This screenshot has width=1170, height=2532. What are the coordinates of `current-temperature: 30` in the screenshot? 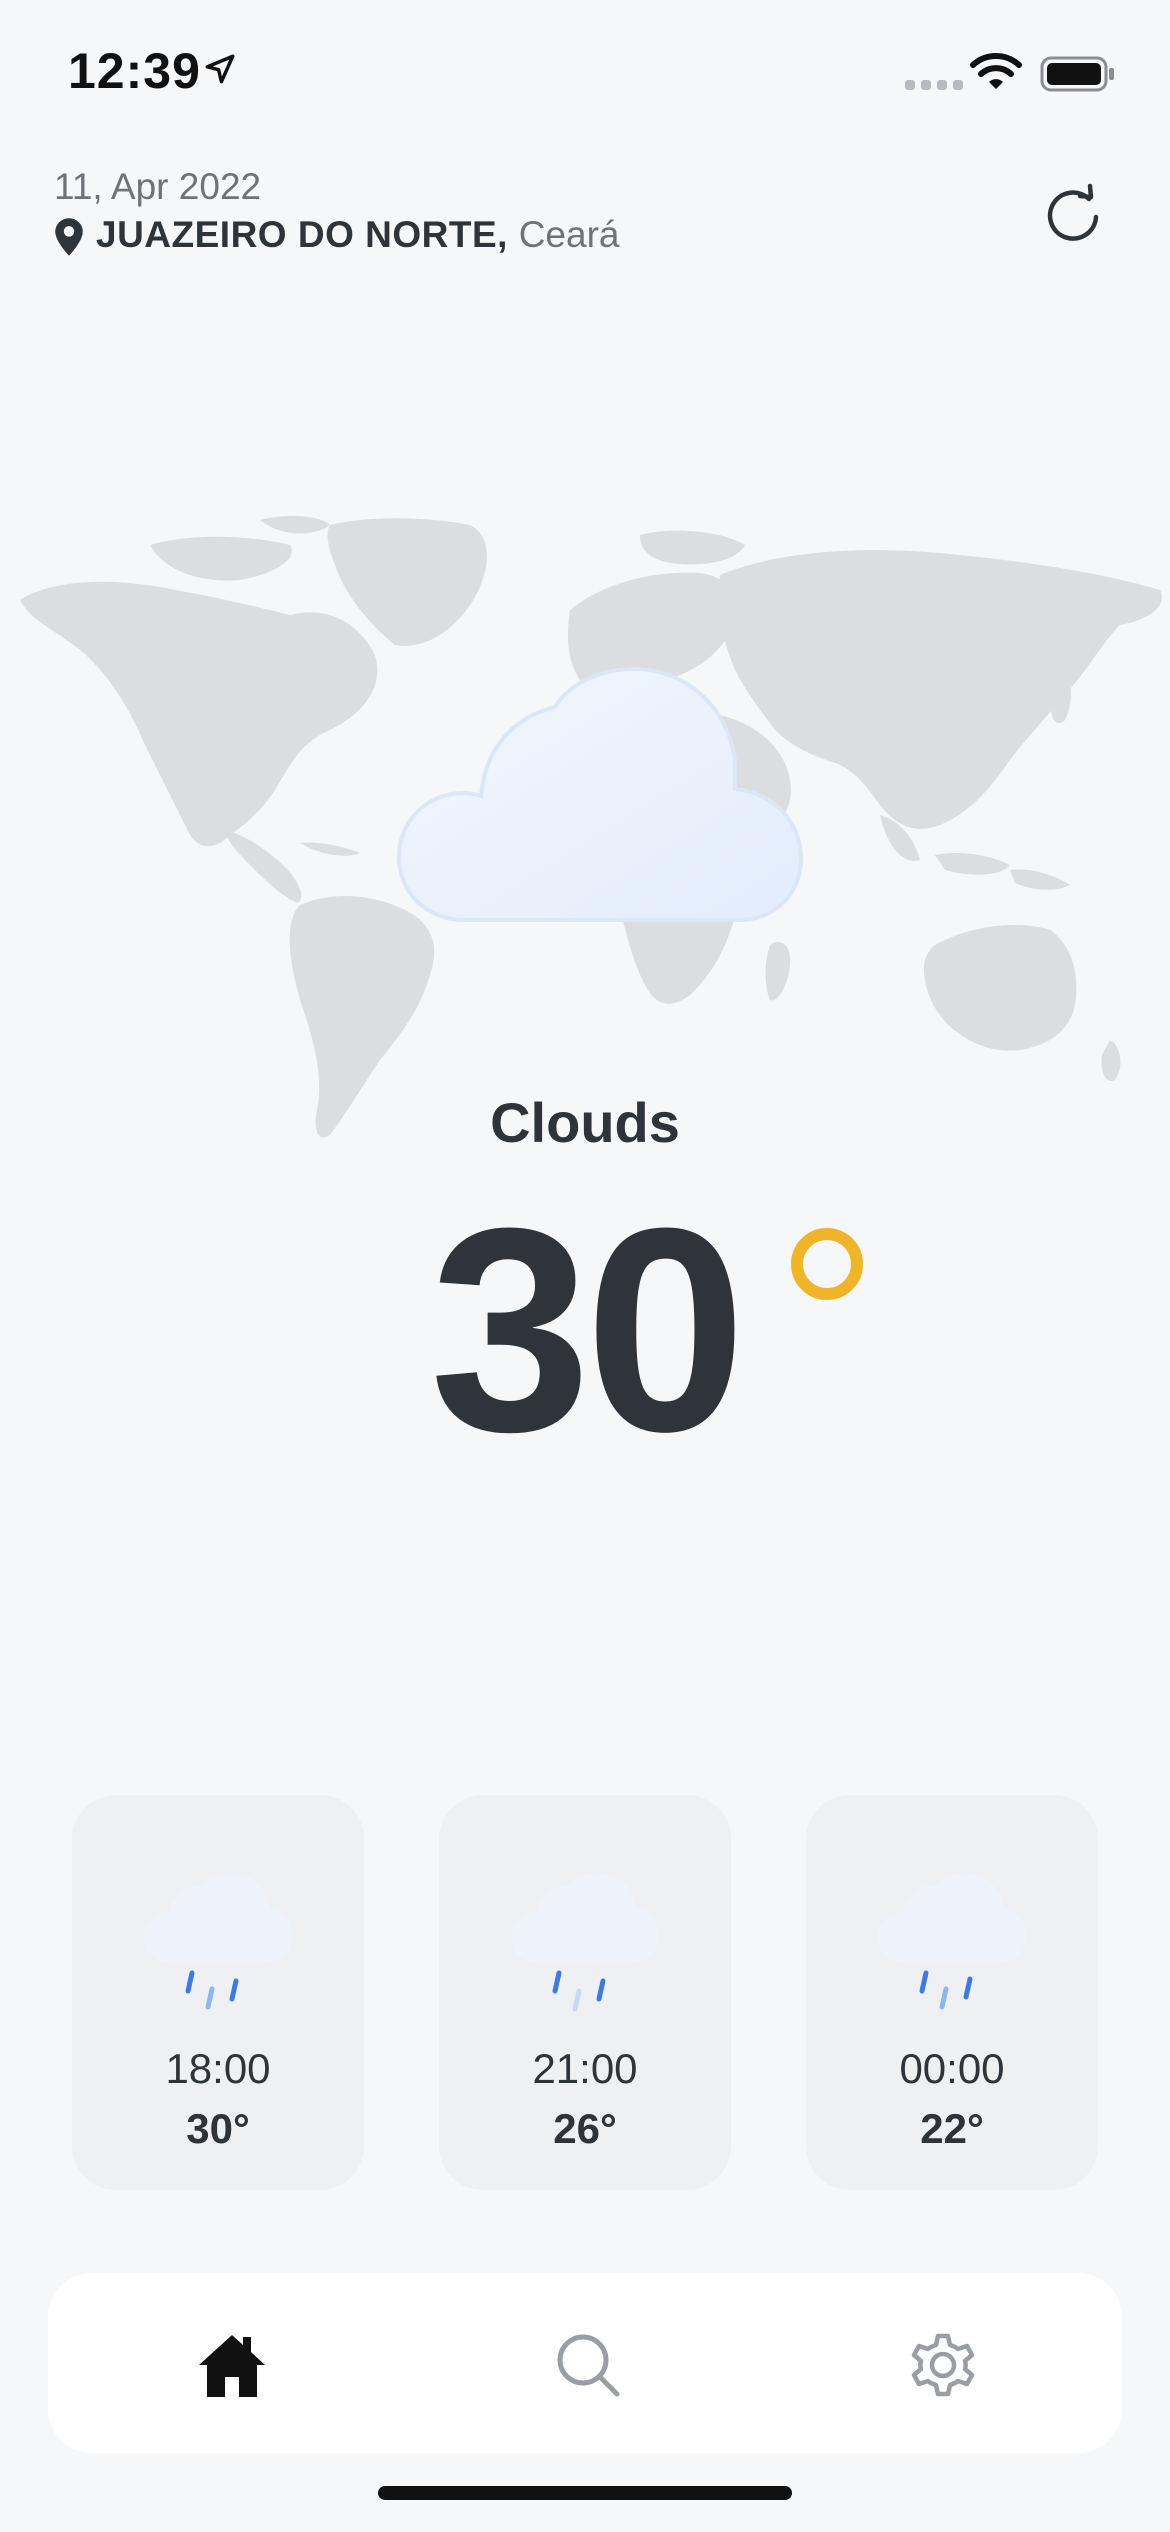 It's located at (585, 1330).